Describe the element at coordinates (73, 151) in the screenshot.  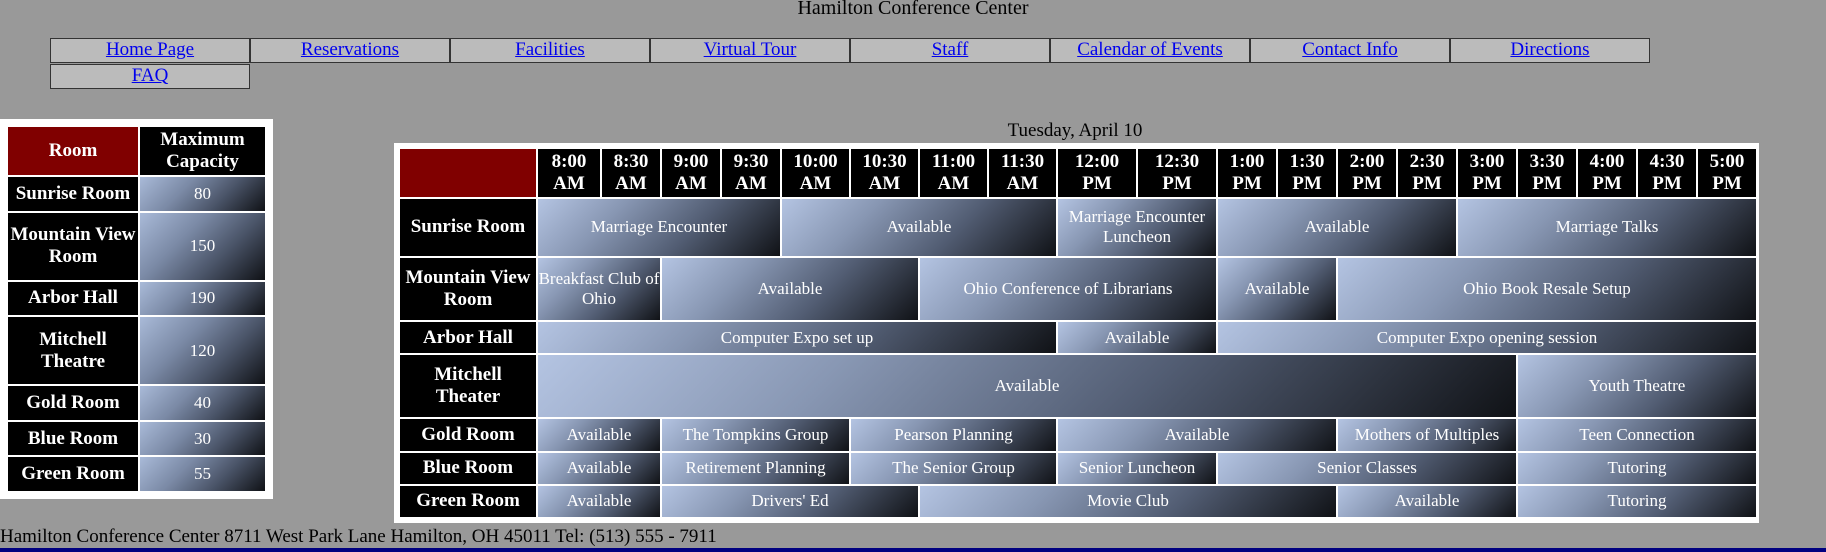
I see `capacity-header-room: Room` at that location.